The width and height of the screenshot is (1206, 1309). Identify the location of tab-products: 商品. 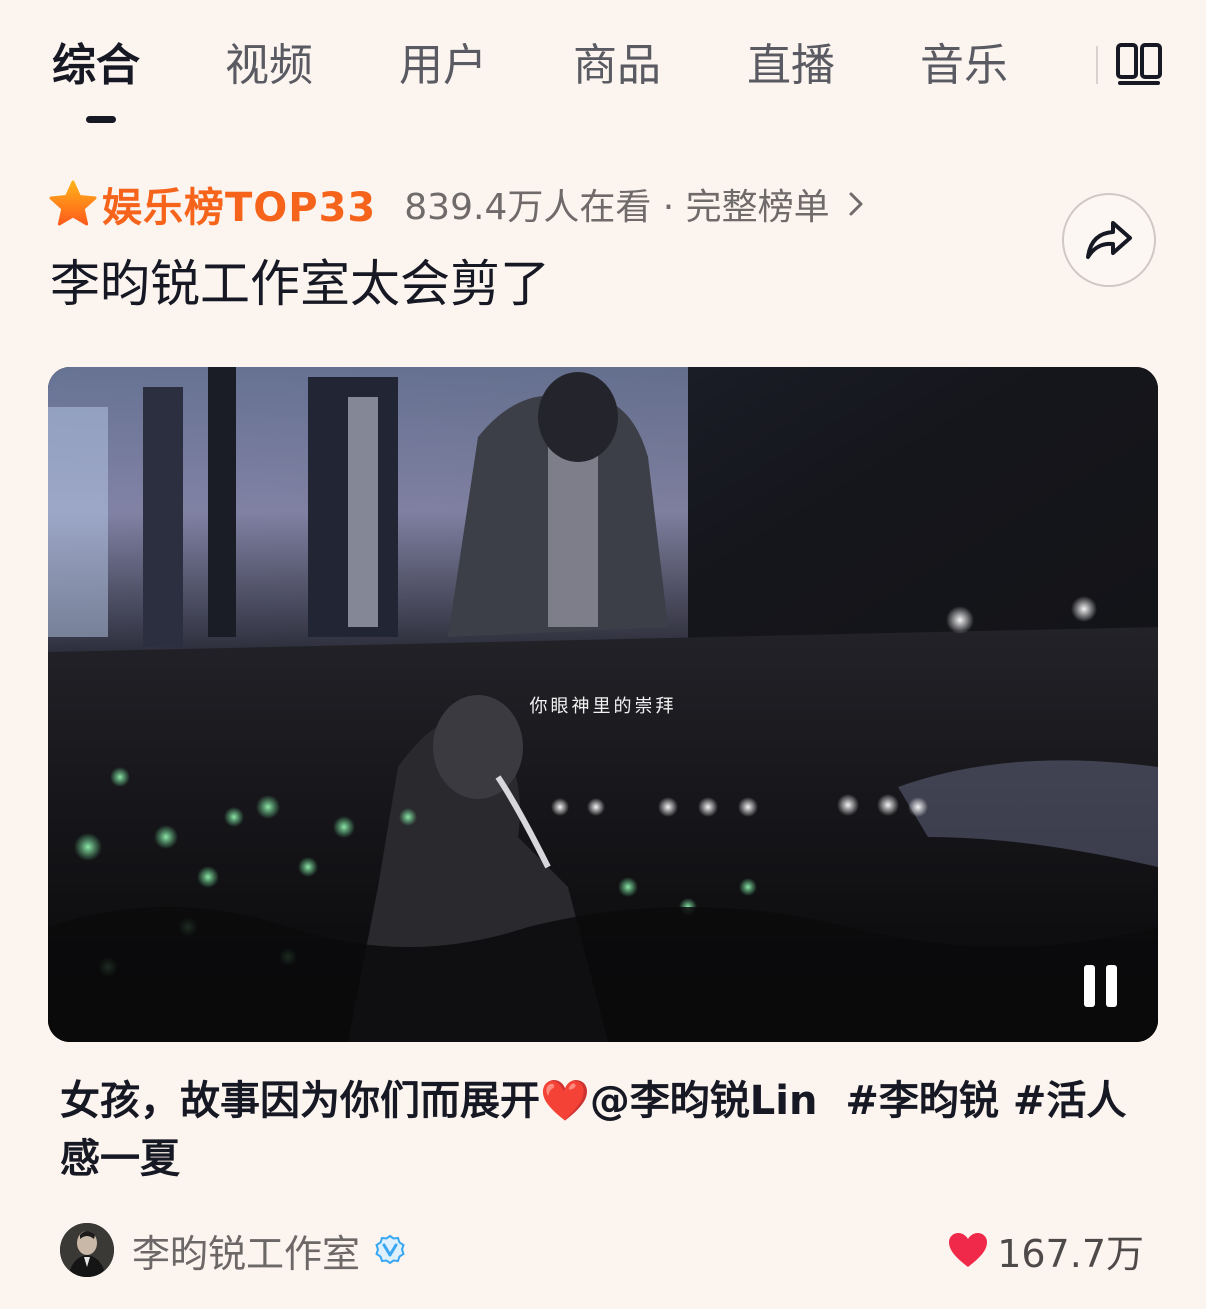
(617, 66).